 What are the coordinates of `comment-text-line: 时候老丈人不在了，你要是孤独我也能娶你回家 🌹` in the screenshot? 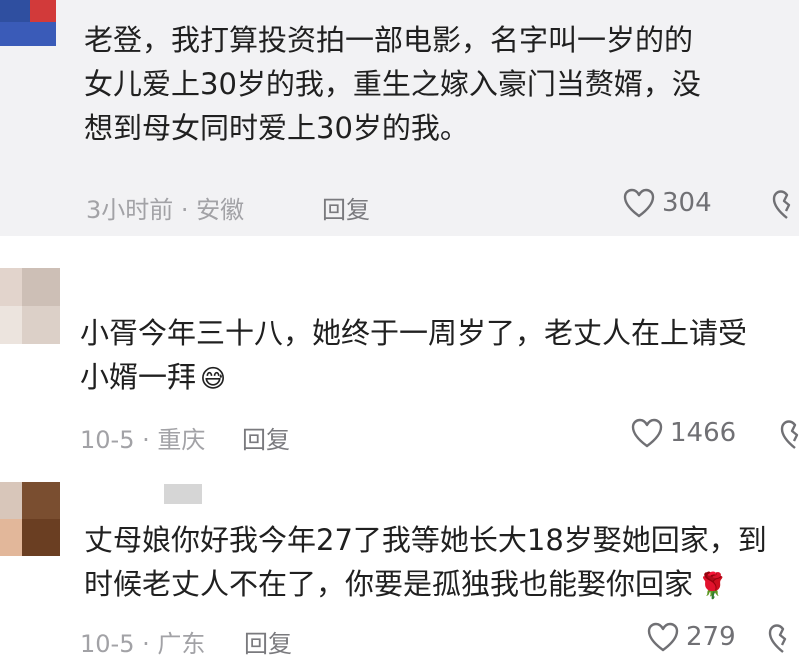 It's located at (441, 584).